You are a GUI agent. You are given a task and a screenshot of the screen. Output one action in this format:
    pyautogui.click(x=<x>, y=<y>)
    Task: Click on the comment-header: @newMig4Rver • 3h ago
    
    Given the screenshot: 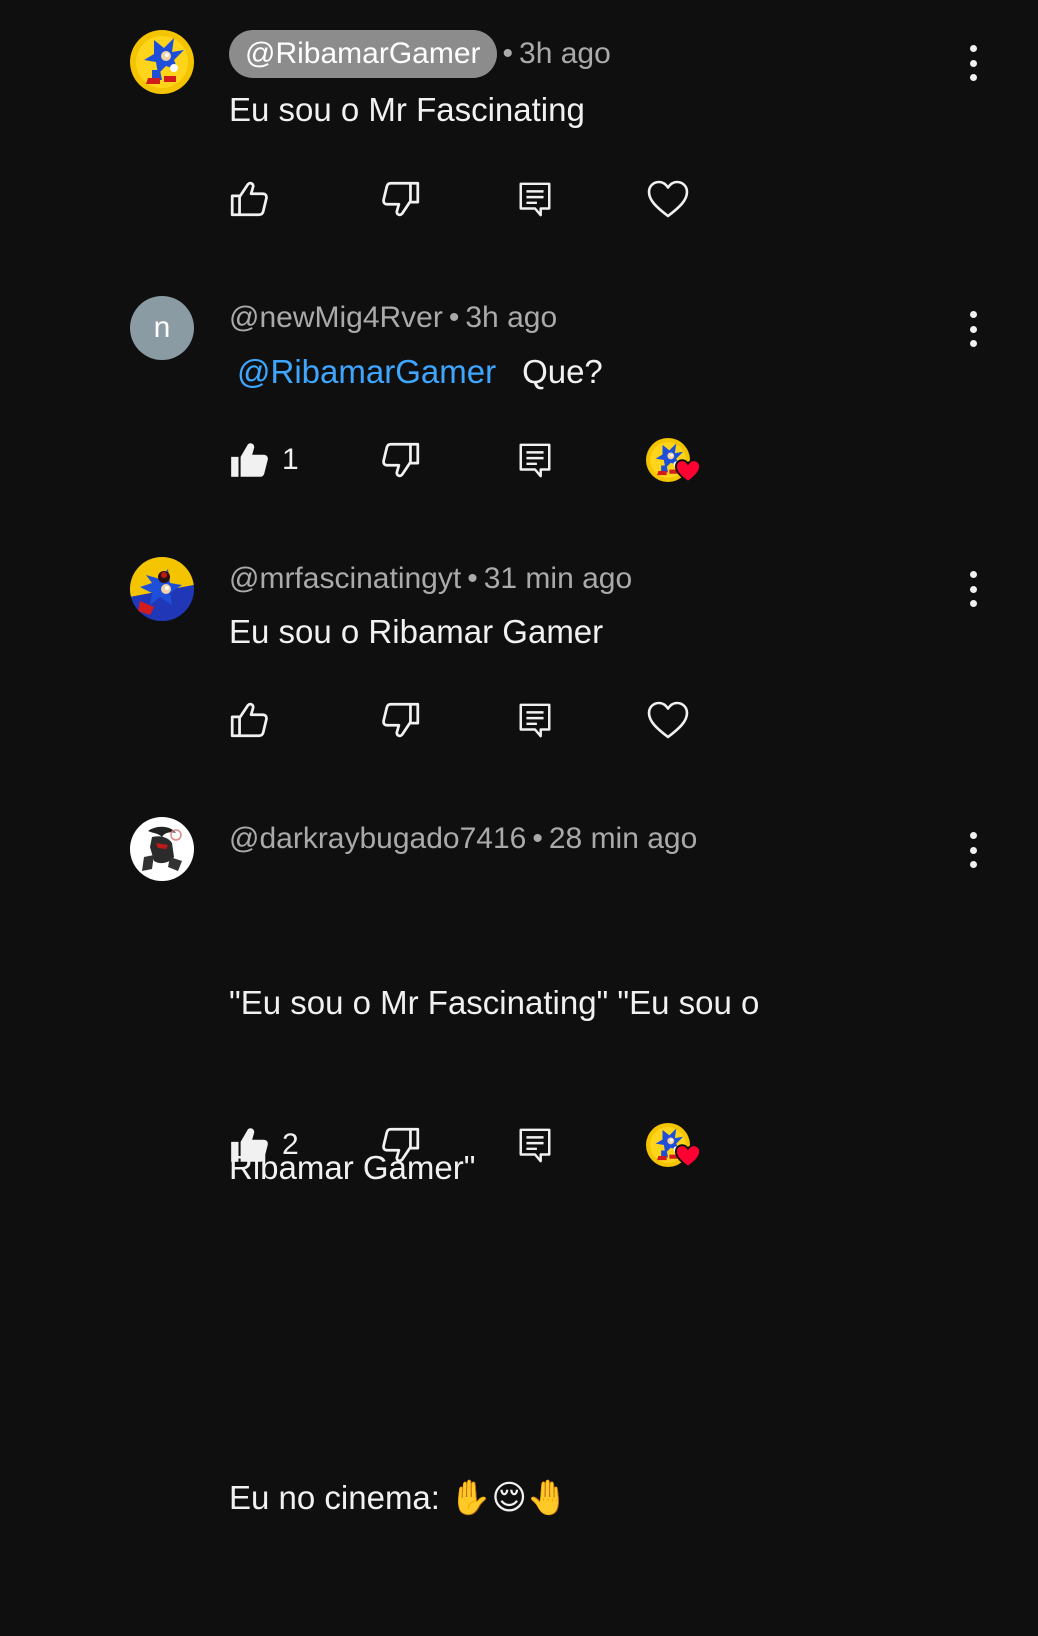 What is the action you would take?
    pyautogui.click(x=393, y=318)
    